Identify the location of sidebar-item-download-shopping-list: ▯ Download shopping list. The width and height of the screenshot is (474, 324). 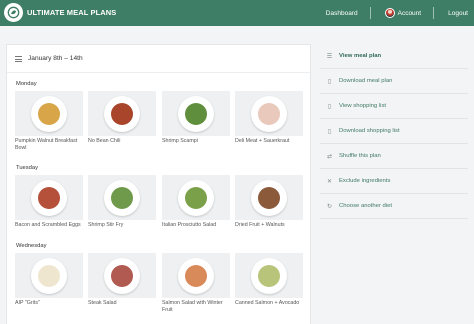
(394, 131).